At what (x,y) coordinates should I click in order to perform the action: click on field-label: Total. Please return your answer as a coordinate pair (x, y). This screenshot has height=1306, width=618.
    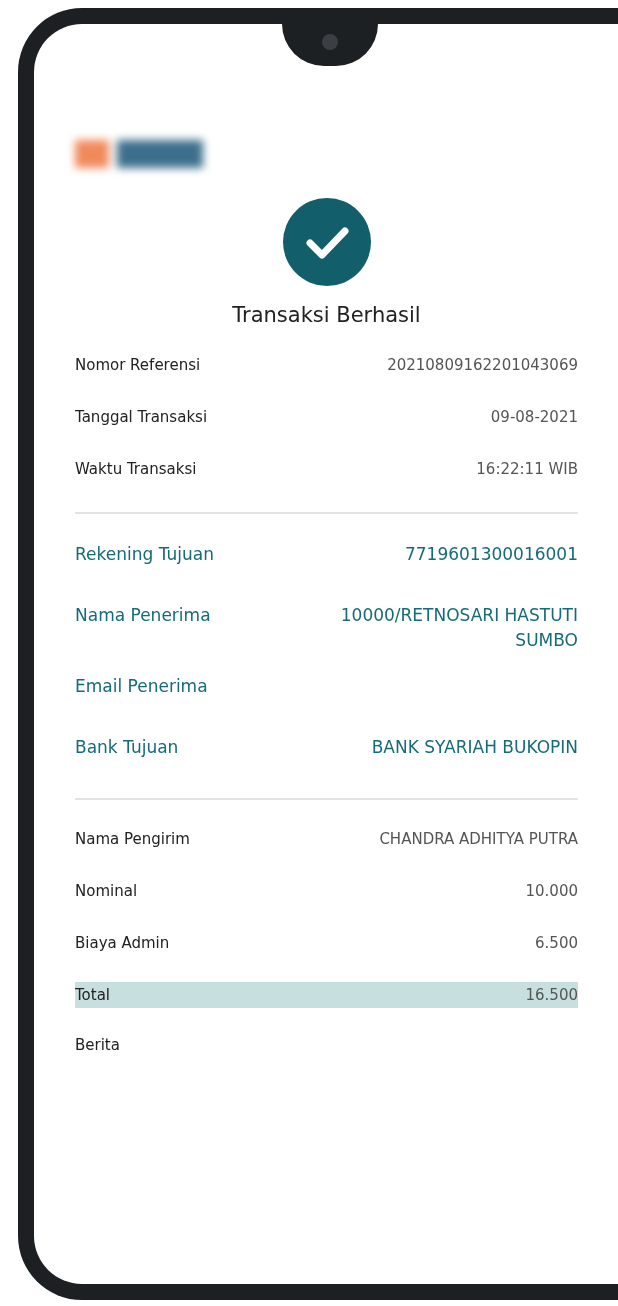
    Looking at the image, I should click on (93, 995).